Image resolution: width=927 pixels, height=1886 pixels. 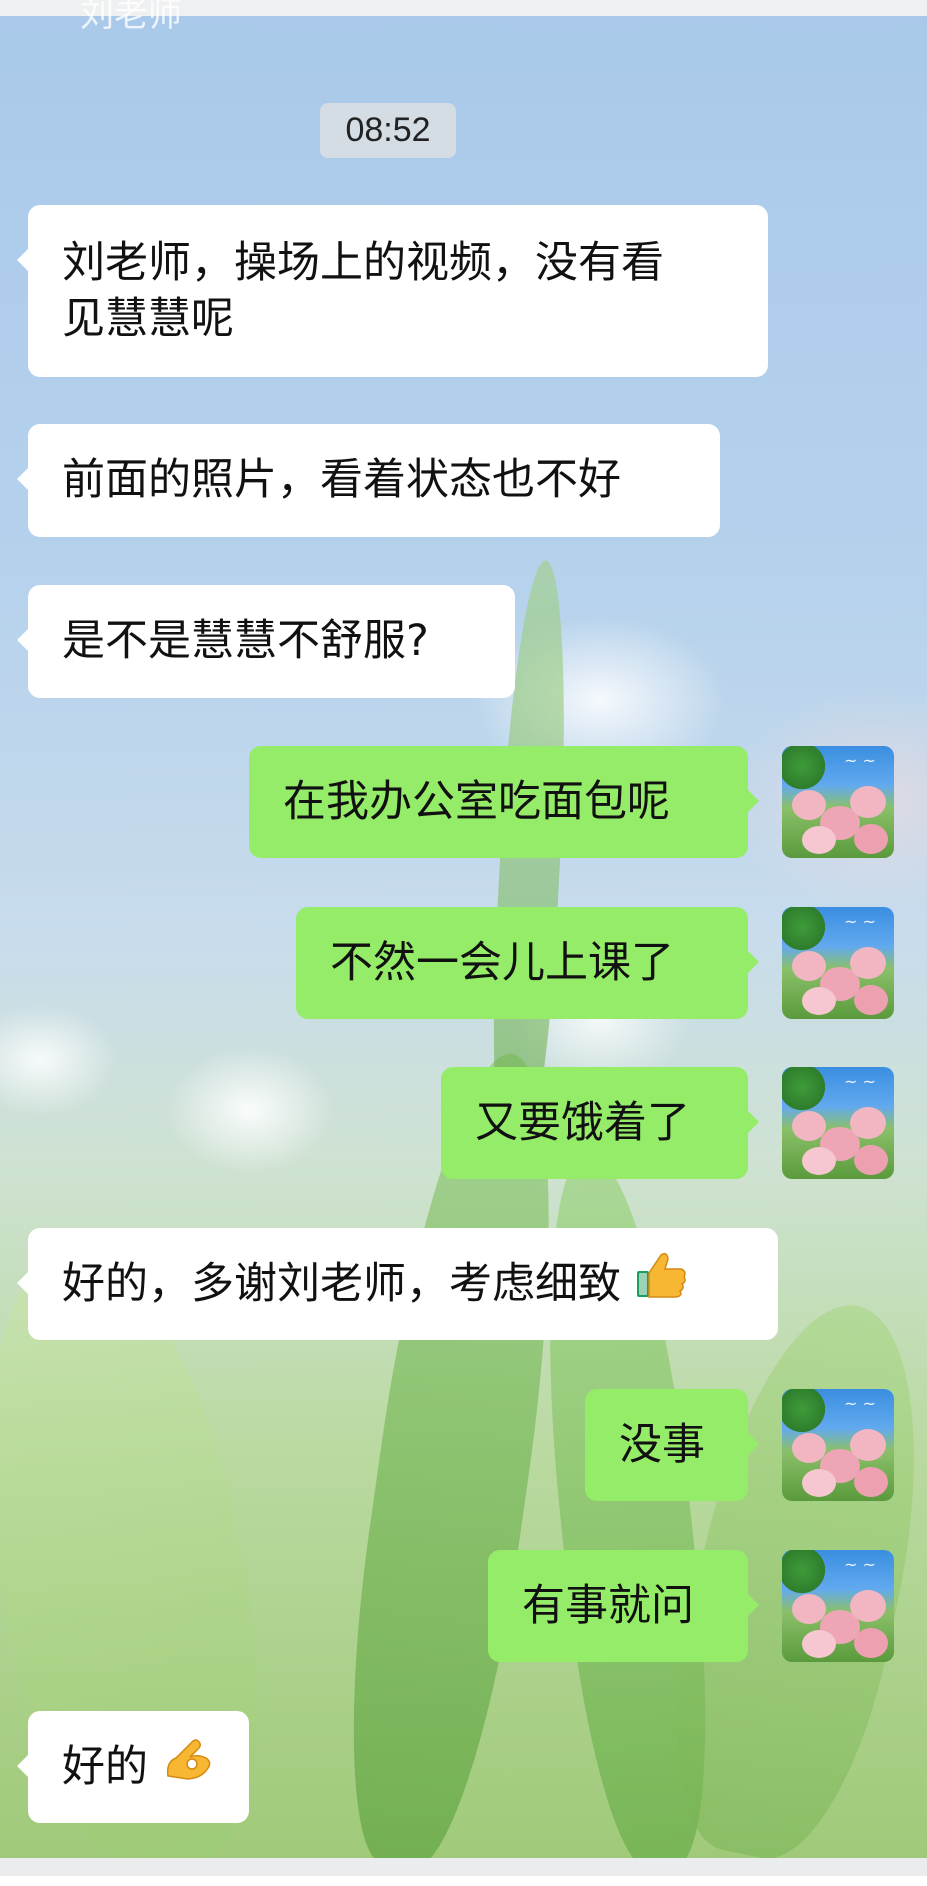 I want to click on thumbs-up-icon, so click(x=661, y=1287).